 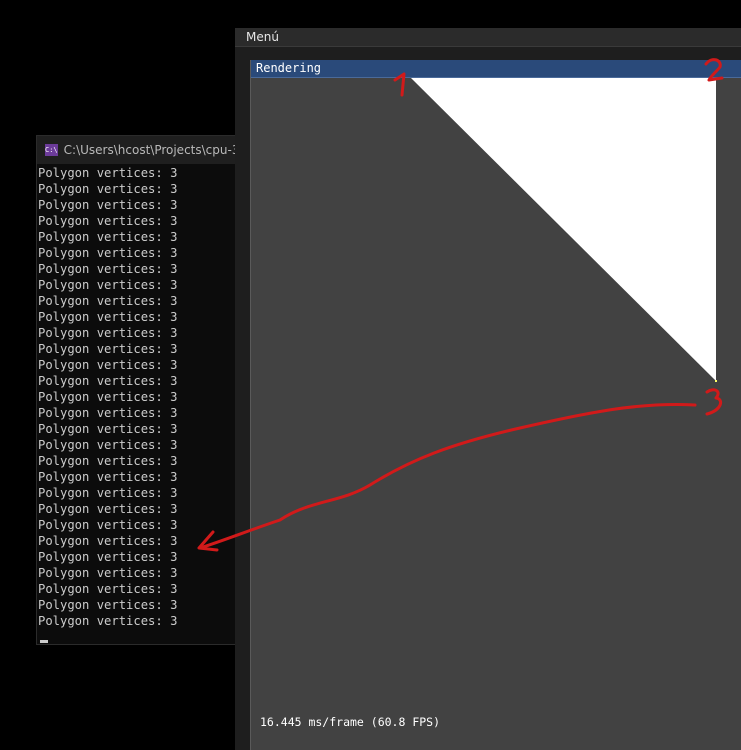 I want to click on menu-bar: Menú, so click(x=488, y=37).